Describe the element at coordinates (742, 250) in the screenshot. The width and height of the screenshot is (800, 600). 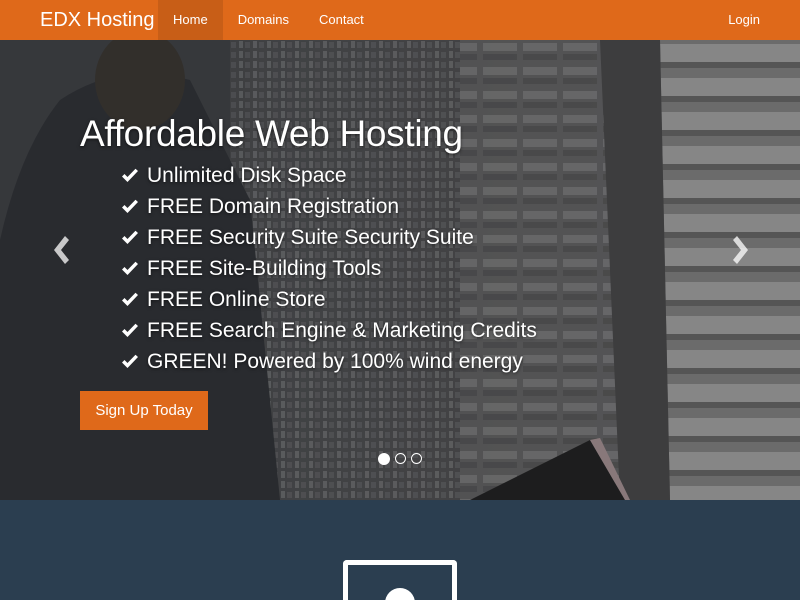
I see `chevron-right-icon` at that location.